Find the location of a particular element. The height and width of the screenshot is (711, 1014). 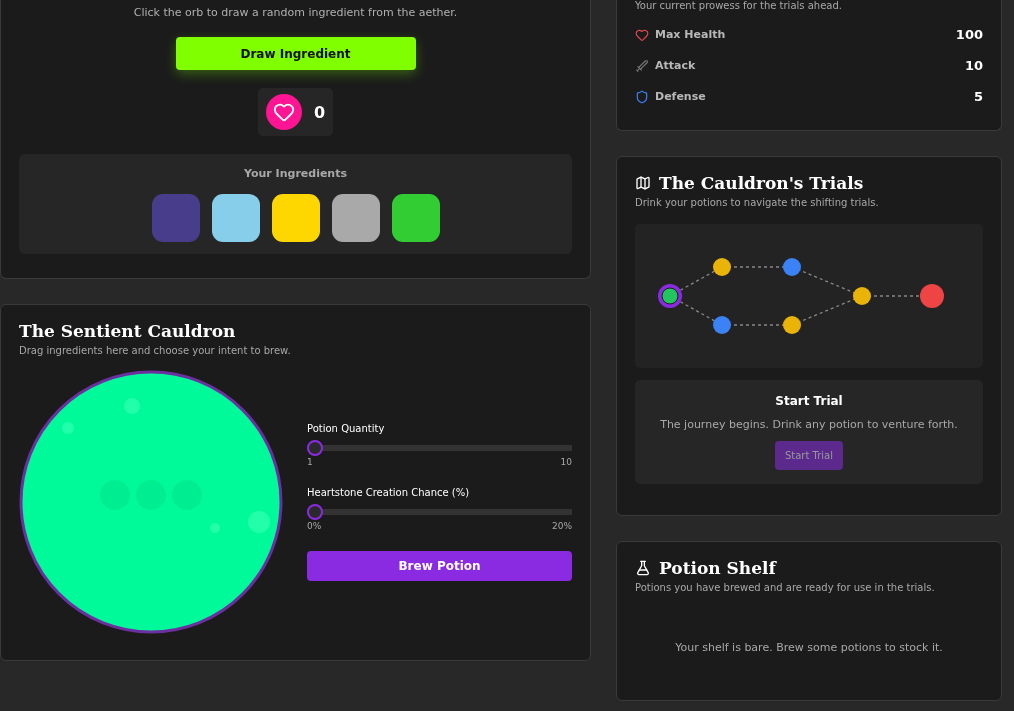

stat-value: 5 is located at coordinates (978, 96).